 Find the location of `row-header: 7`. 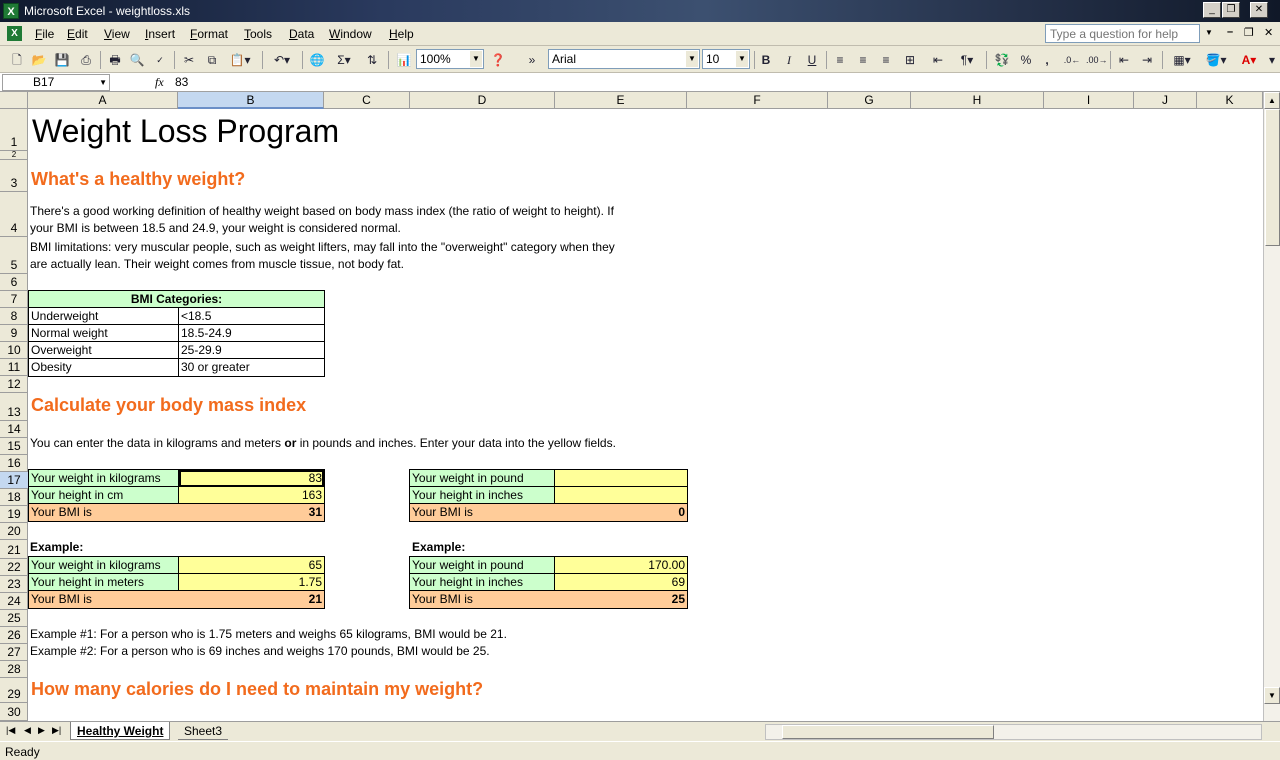

row-header: 7 is located at coordinates (14, 299).